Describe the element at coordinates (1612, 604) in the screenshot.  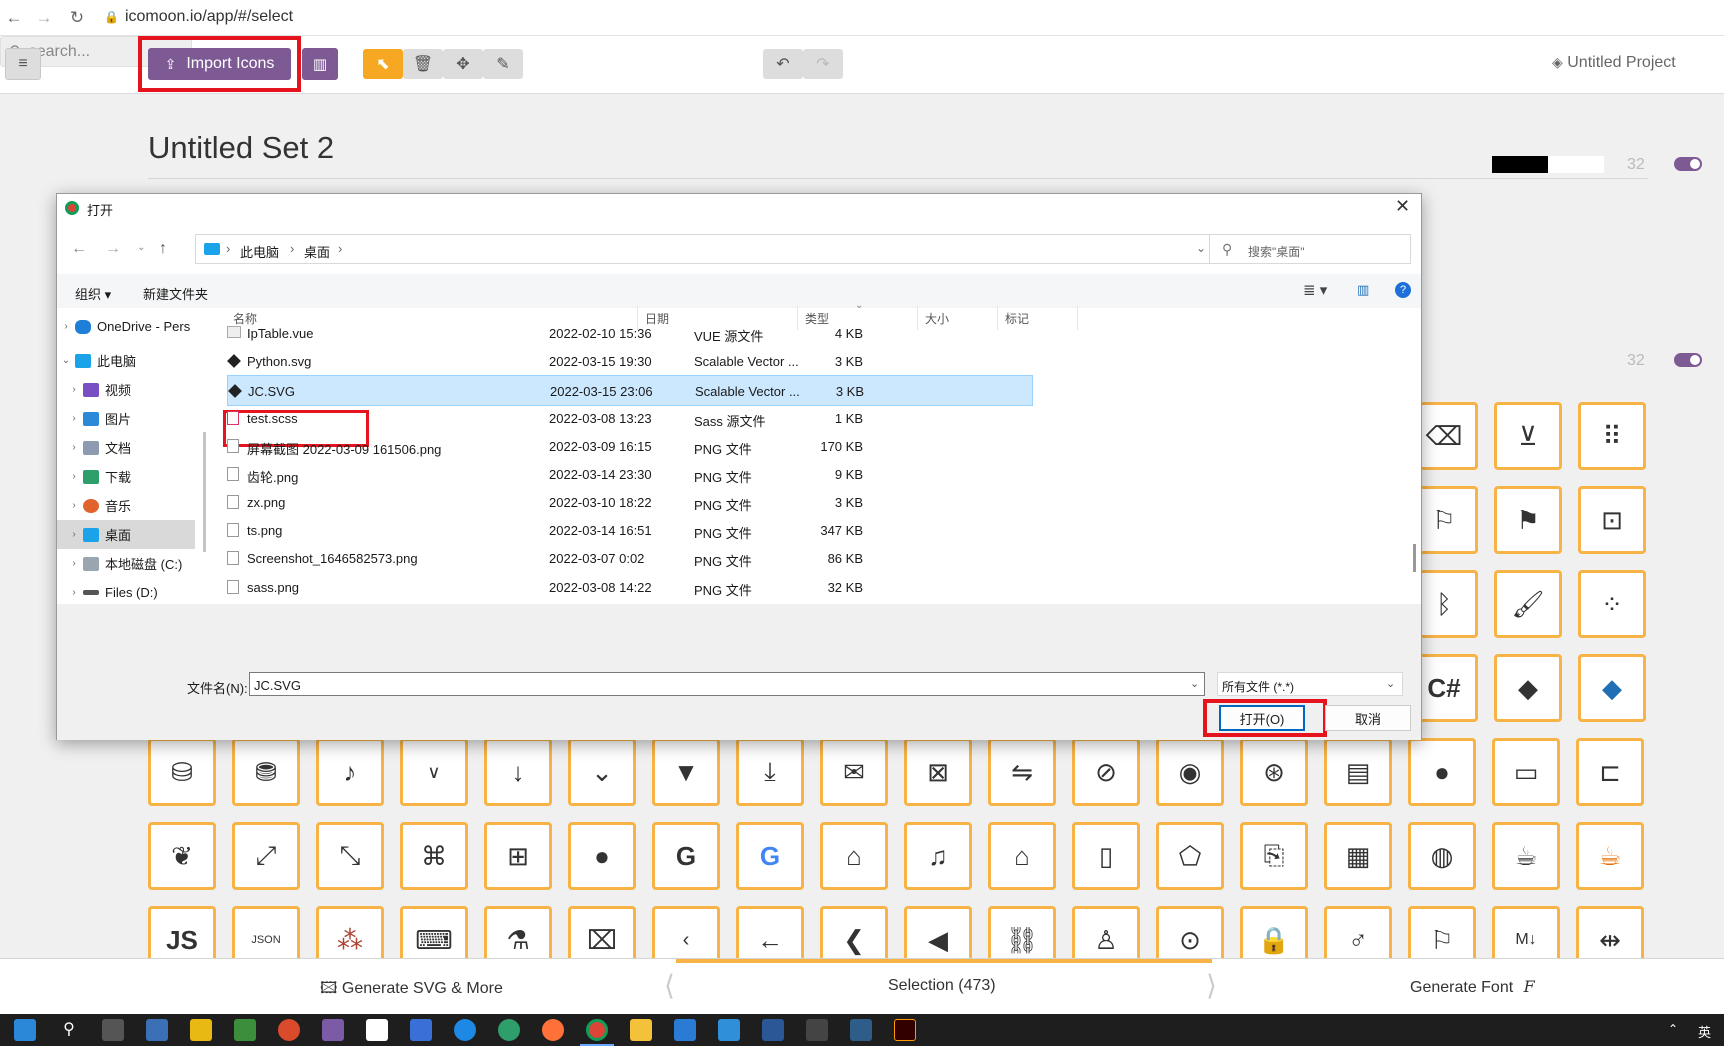
I see `icon-cell: ⁘` at that location.